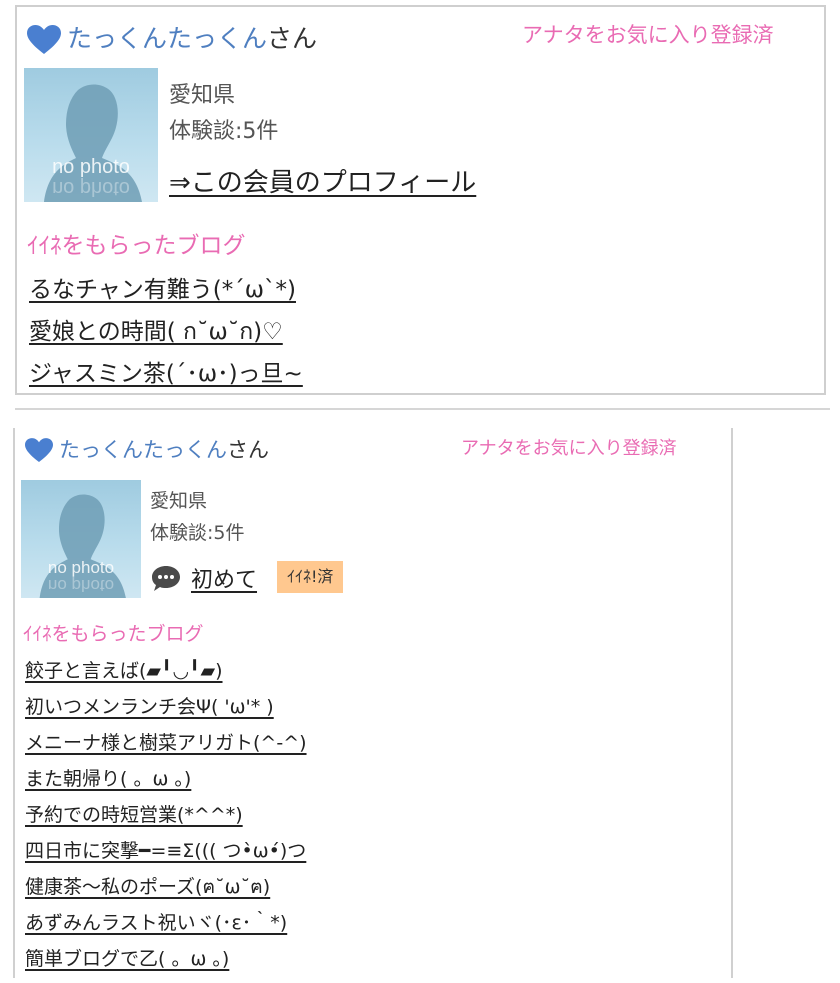 The image size is (840, 983). What do you see at coordinates (224, 578) in the screenshot?
I see `first-review-link: 初めて` at bounding box center [224, 578].